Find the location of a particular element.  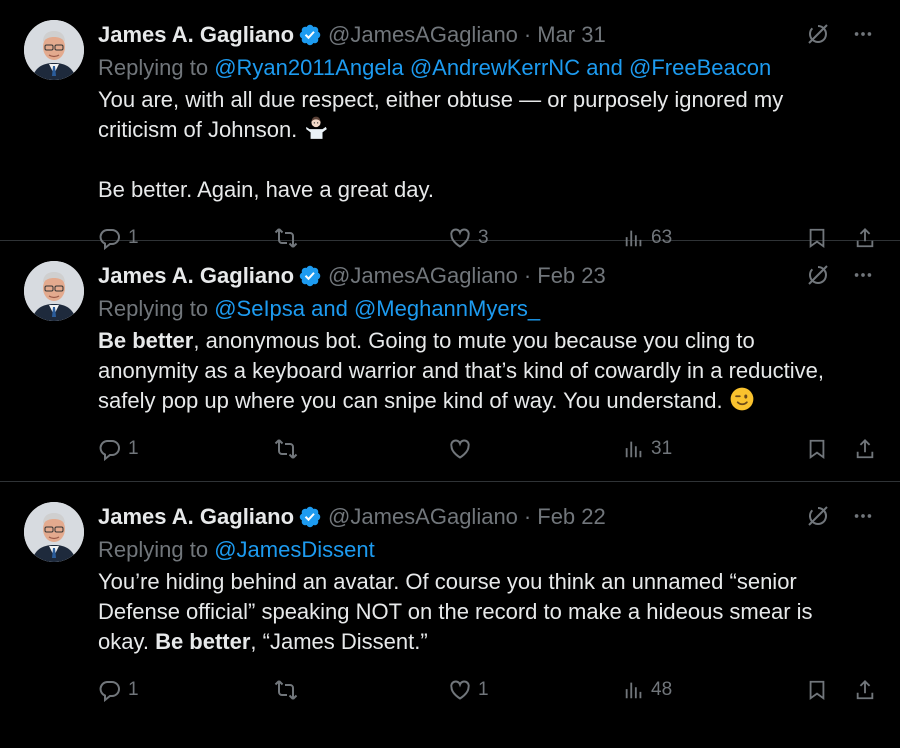

view-count: 31 is located at coordinates (662, 448).